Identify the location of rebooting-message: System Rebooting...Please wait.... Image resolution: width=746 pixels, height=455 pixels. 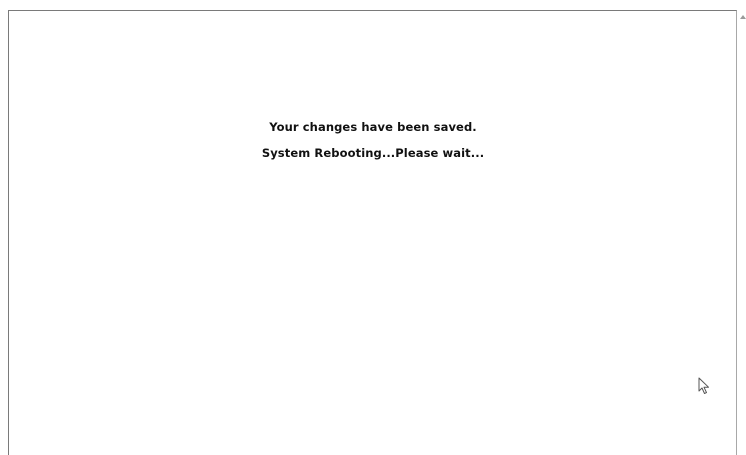
(373, 153).